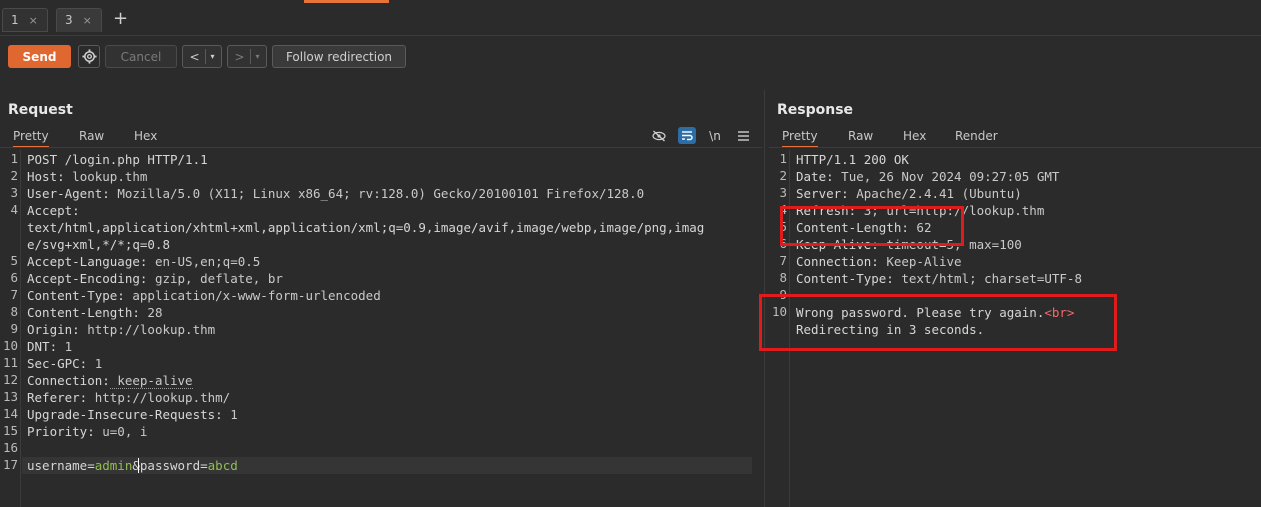 The width and height of the screenshot is (1261, 507). Describe the element at coordinates (87, 176) in the screenshot. I see `code-line: Host: lookup.thm` at that location.